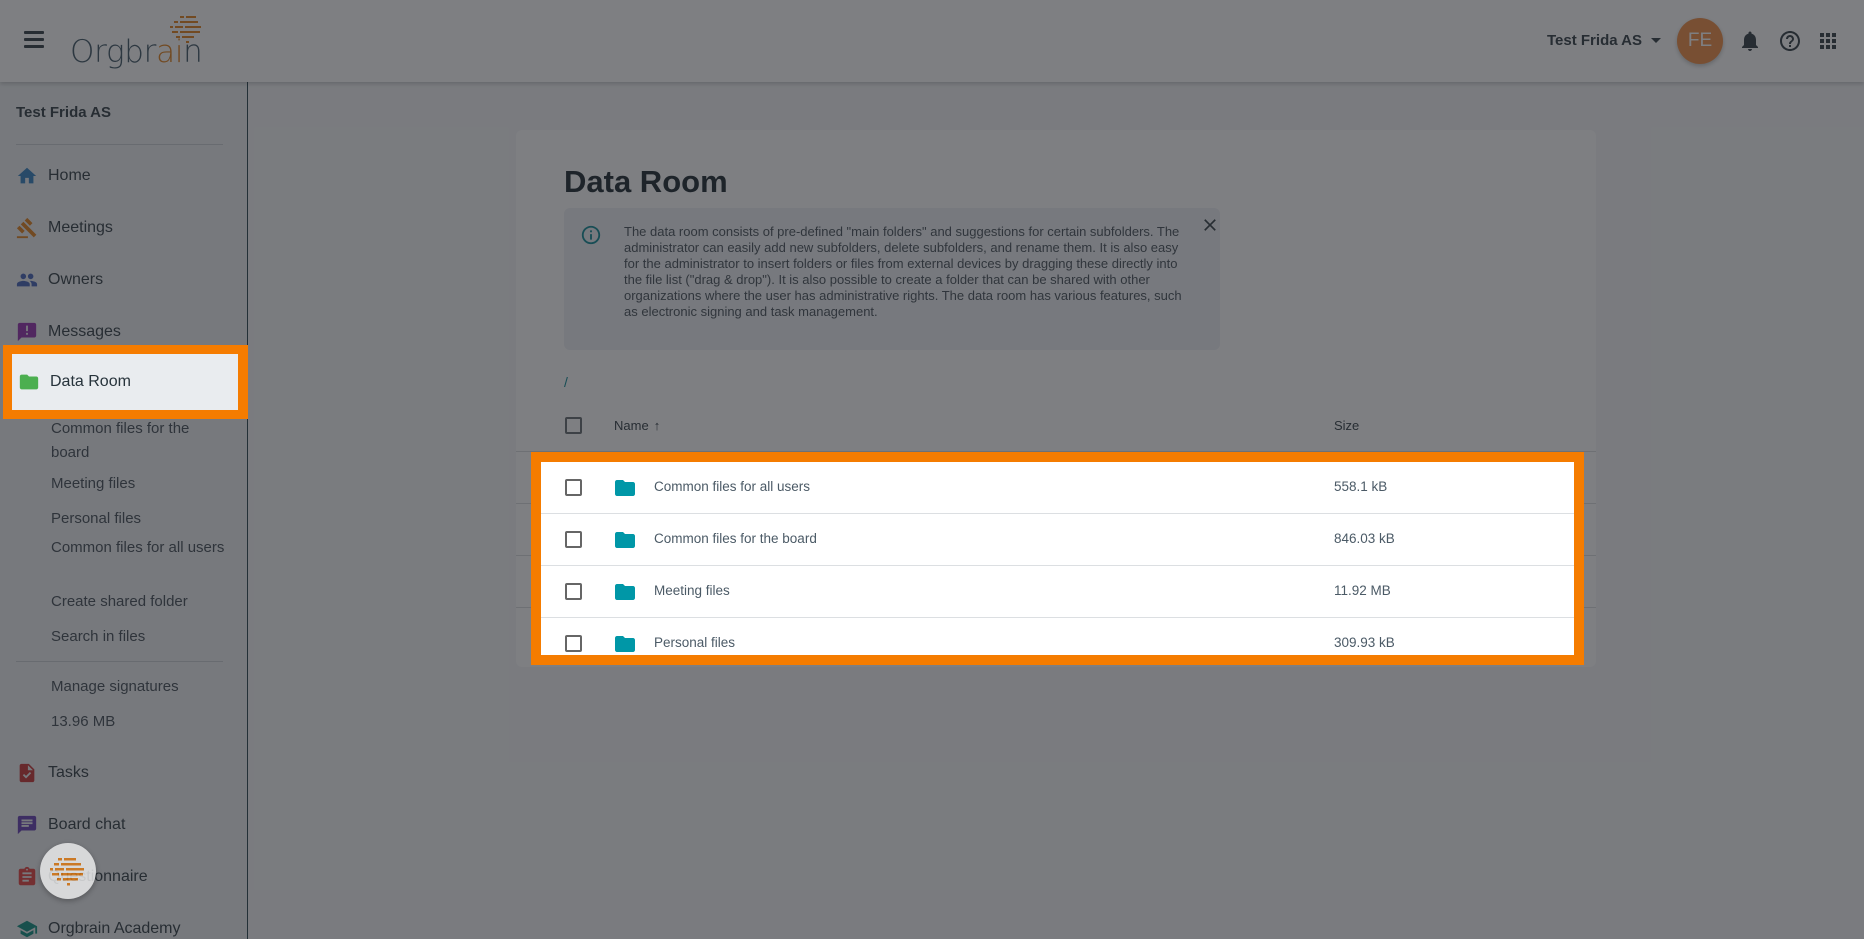 The height and width of the screenshot is (939, 1864). I want to click on home-icon, so click(27, 176).